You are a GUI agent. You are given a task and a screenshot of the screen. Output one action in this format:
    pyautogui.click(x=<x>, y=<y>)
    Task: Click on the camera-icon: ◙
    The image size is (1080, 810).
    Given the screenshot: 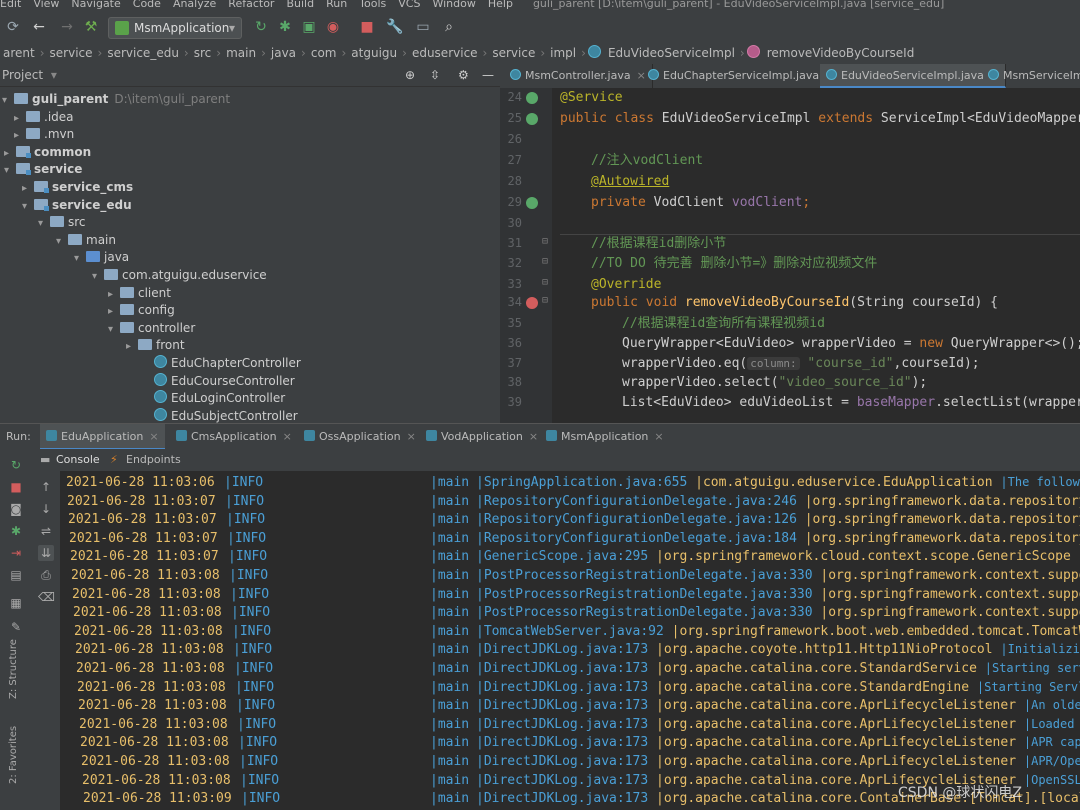 What is the action you would take?
    pyautogui.click(x=16, y=509)
    